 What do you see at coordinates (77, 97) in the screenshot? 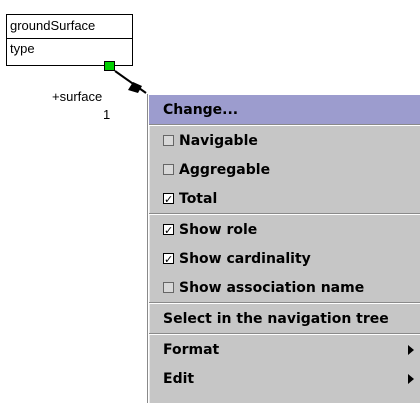
I see `role-label: +surface` at bounding box center [77, 97].